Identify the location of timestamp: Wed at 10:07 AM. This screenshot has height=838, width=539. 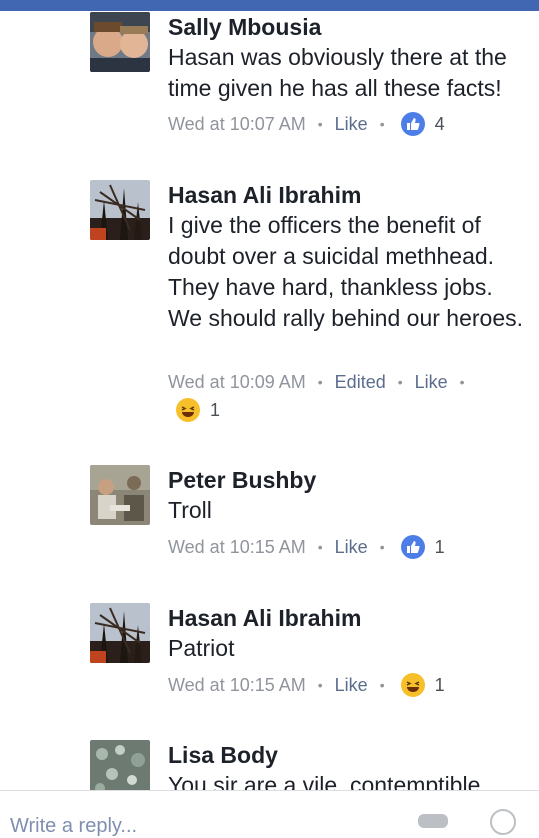
(237, 124).